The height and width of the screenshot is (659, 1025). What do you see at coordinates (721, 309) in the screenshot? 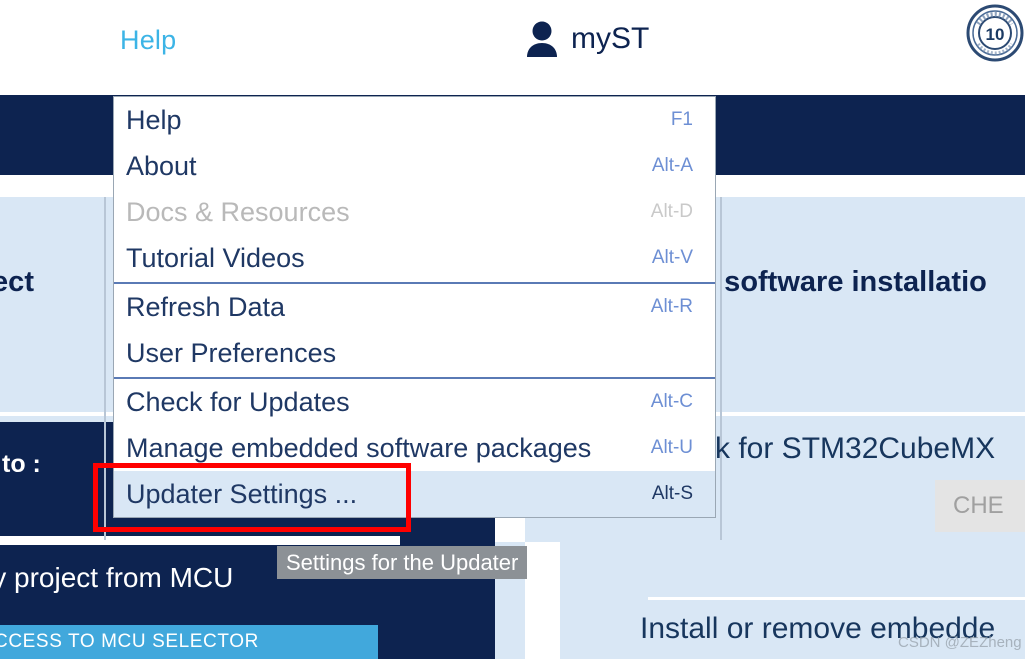
I see `background-vertical-rule-right` at bounding box center [721, 309].